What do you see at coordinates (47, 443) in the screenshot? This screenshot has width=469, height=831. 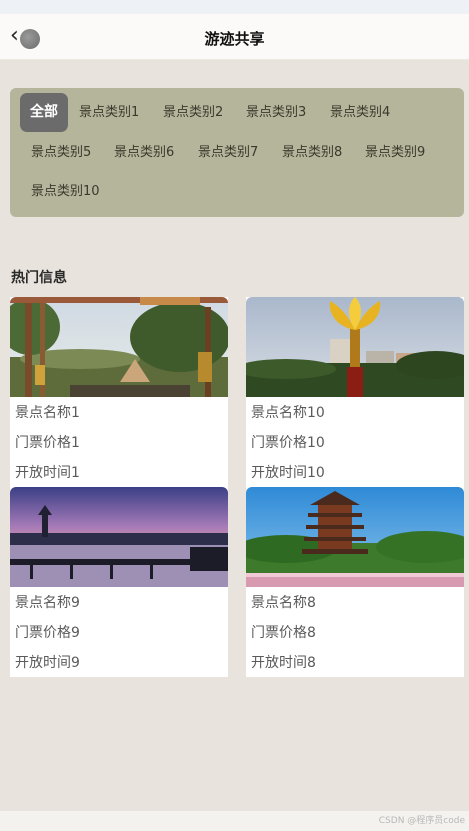 I see `ticket-price: 门票价格1` at bounding box center [47, 443].